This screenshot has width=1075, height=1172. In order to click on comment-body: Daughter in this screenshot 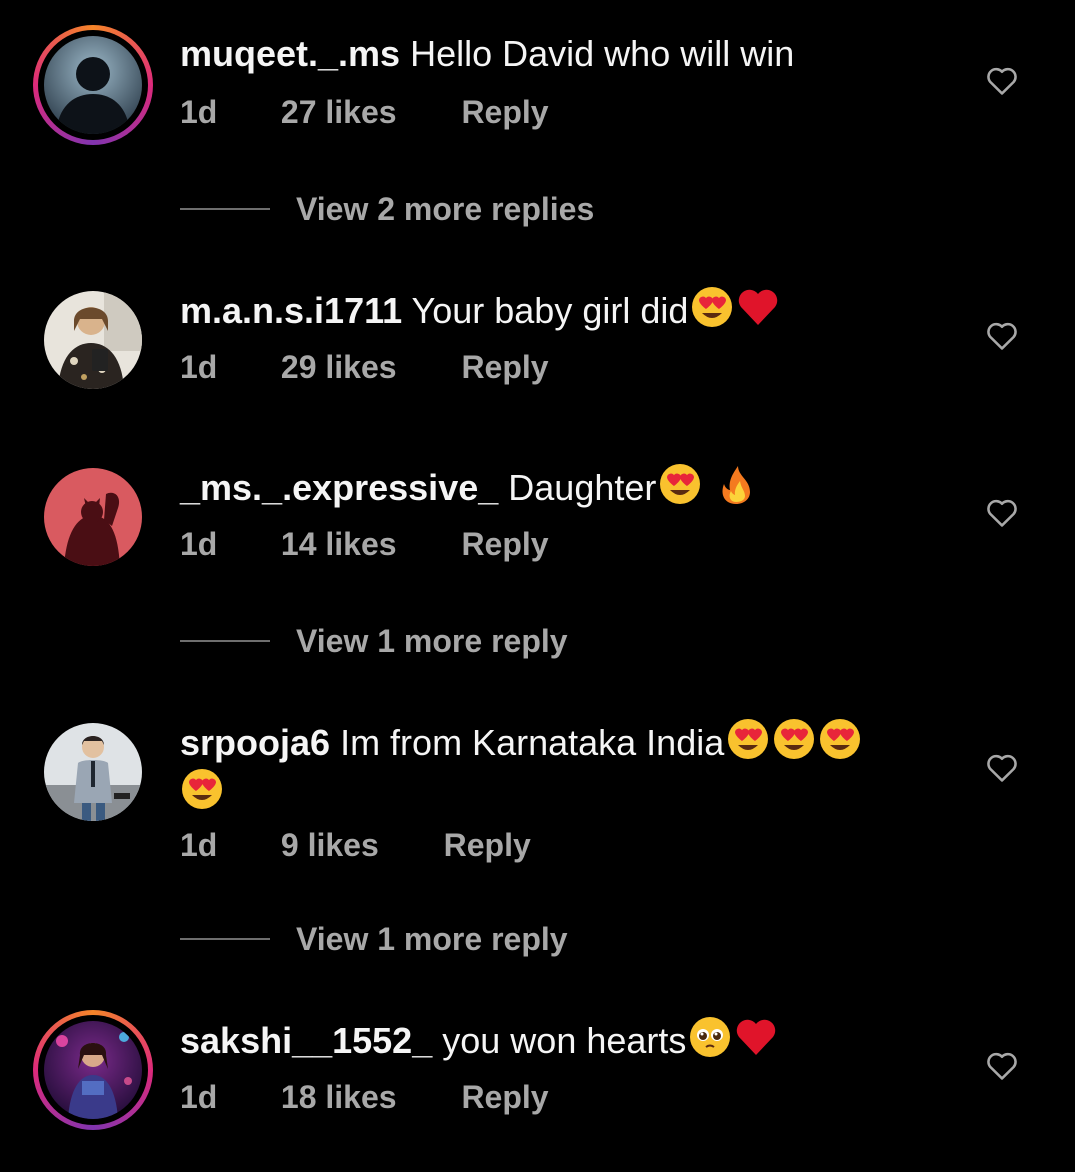, I will do `click(582, 487)`.